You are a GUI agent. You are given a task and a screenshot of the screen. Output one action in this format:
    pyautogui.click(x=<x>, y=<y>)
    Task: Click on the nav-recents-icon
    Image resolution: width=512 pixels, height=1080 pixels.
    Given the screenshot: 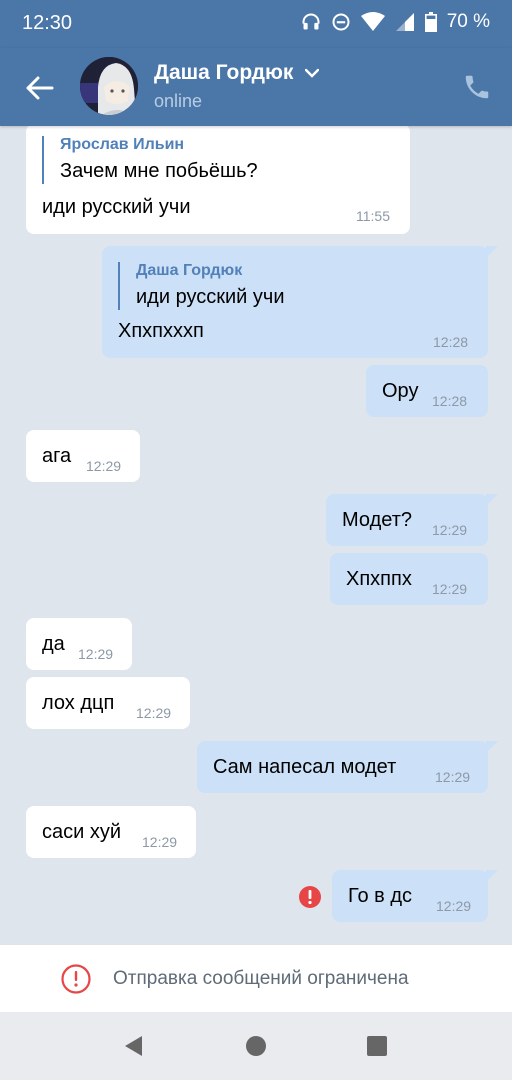 What is the action you would take?
    pyautogui.click(x=377, y=1046)
    